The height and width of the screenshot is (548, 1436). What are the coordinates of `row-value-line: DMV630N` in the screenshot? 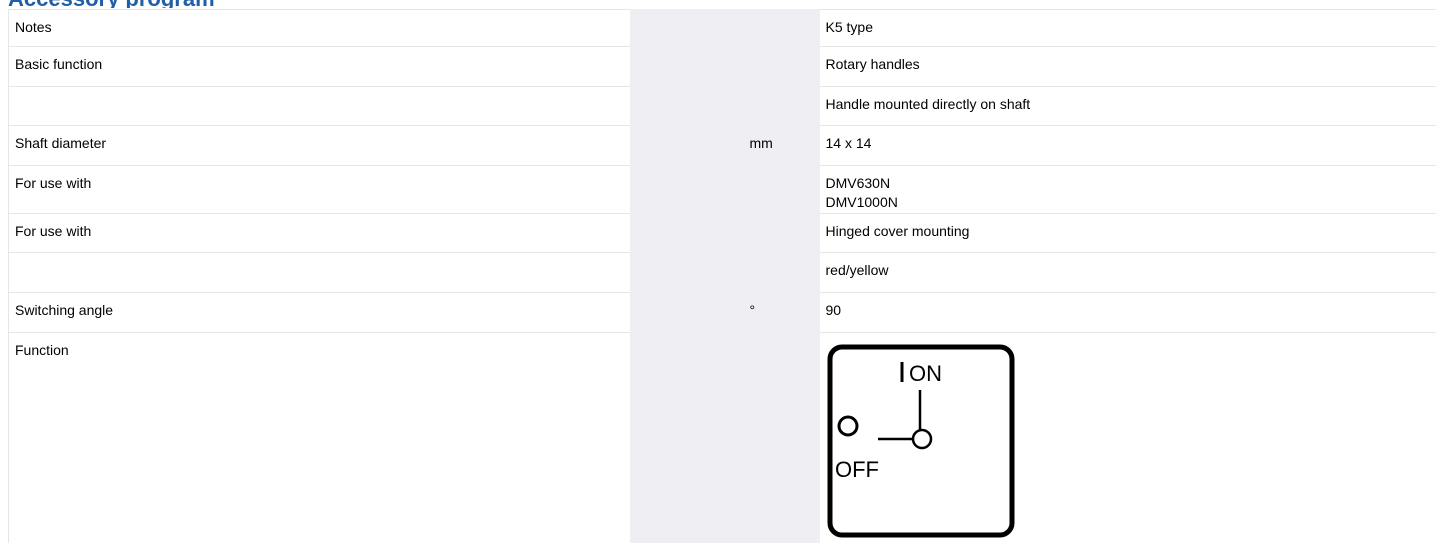 It's located at (858, 183).